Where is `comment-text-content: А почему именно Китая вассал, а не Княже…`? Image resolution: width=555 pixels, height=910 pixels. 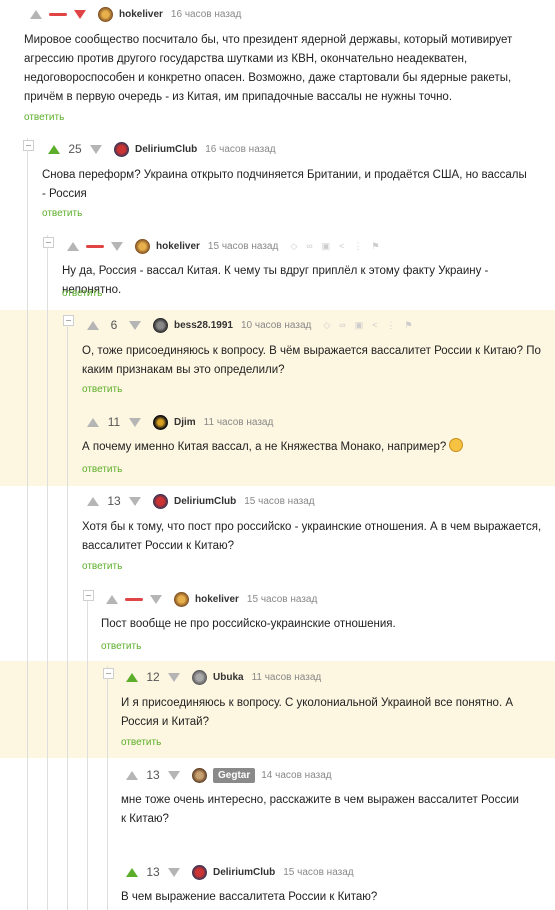 comment-text-content: А почему именно Китая вассал, а не Княже… is located at coordinates (264, 447).